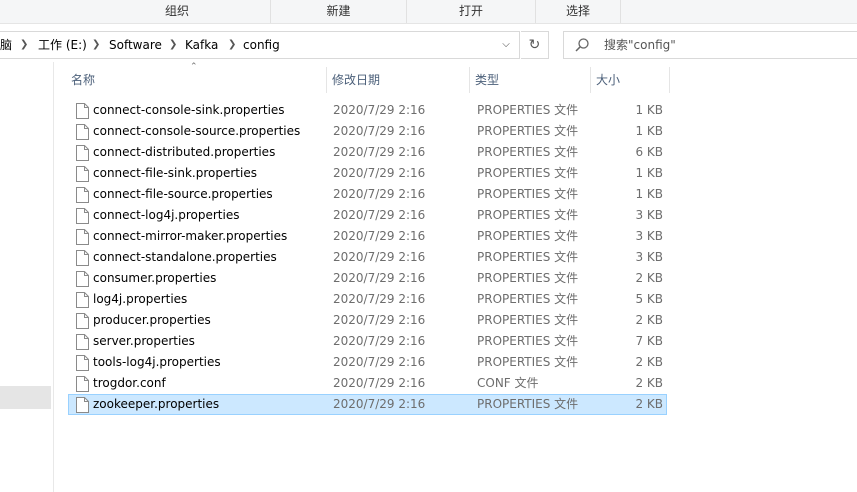  Describe the element at coordinates (506, 45) in the screenshot. I see `chevron-down-icon: ⌵` at that location.